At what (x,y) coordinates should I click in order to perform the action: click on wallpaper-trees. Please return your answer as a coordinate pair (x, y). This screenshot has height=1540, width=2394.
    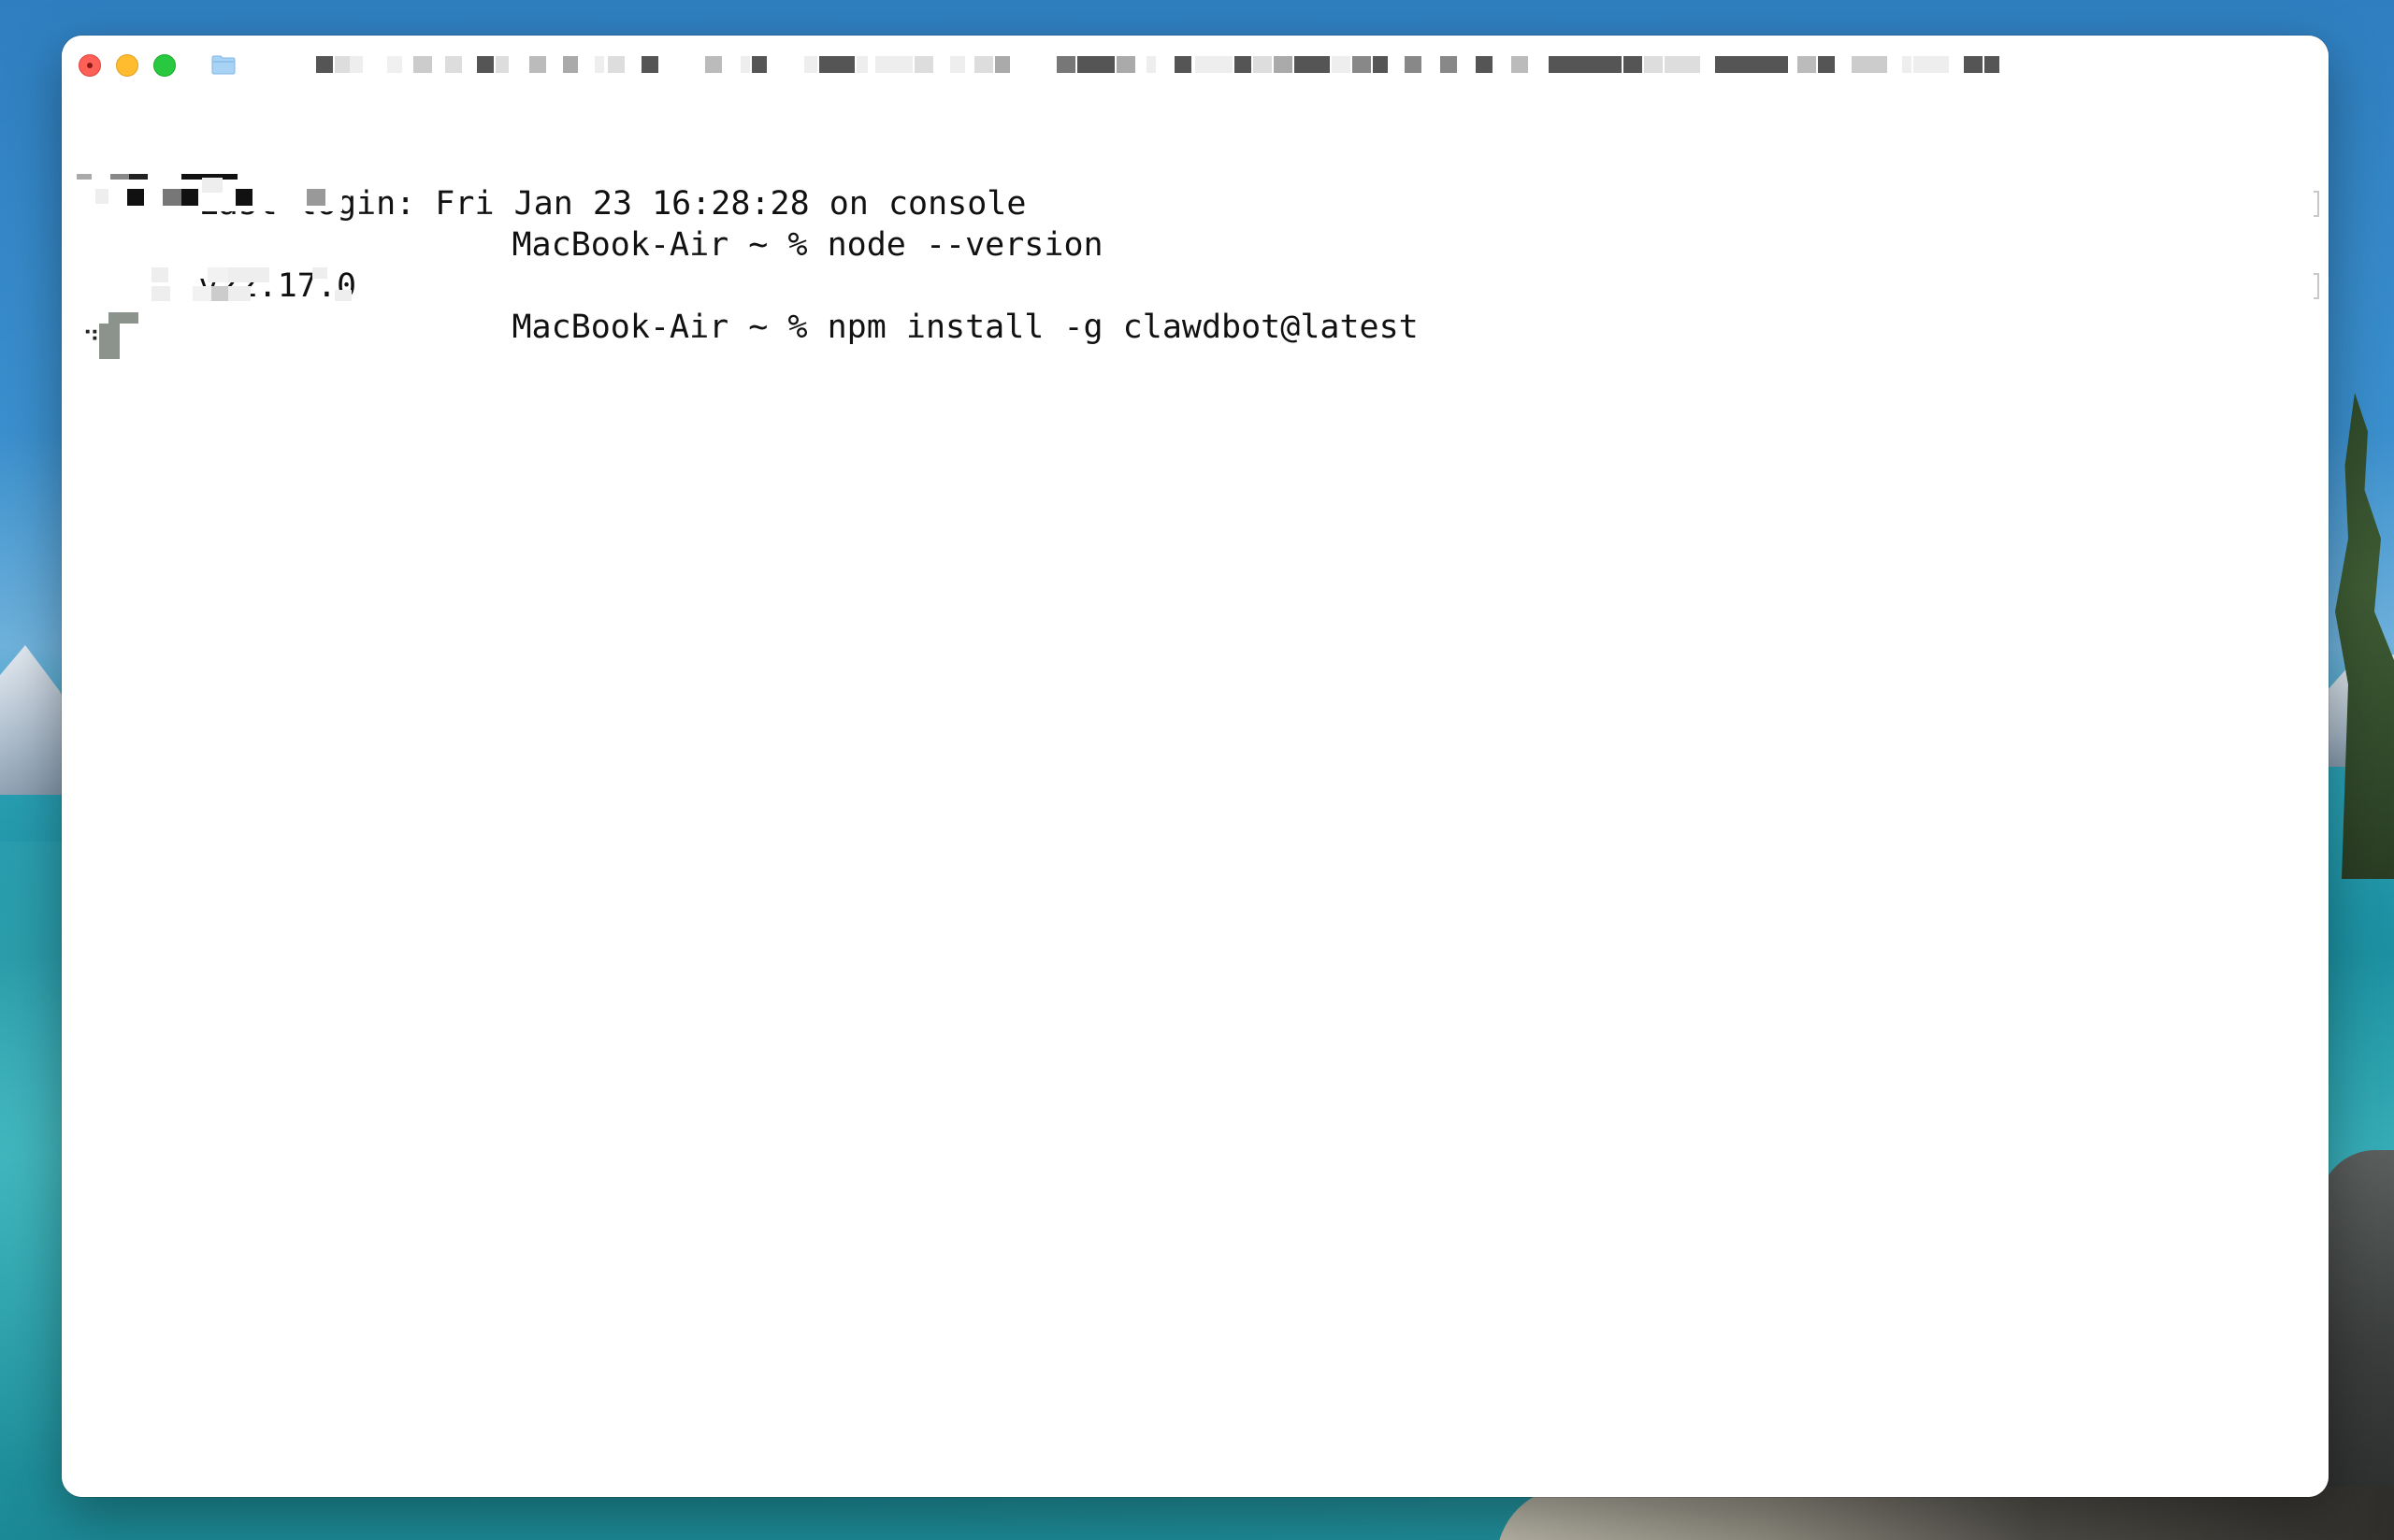
    Looking at the image, I should click on (2364, 636).